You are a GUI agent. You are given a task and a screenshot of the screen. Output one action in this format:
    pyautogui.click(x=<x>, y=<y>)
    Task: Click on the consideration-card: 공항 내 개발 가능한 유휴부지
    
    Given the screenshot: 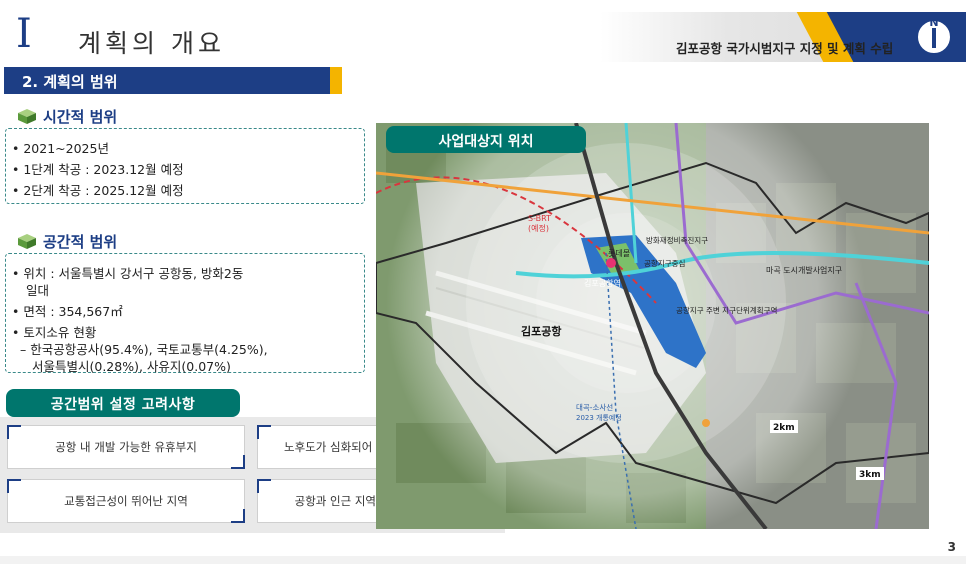 What is the action you would take?
    pyautogui.click(x=126, y=447)
    